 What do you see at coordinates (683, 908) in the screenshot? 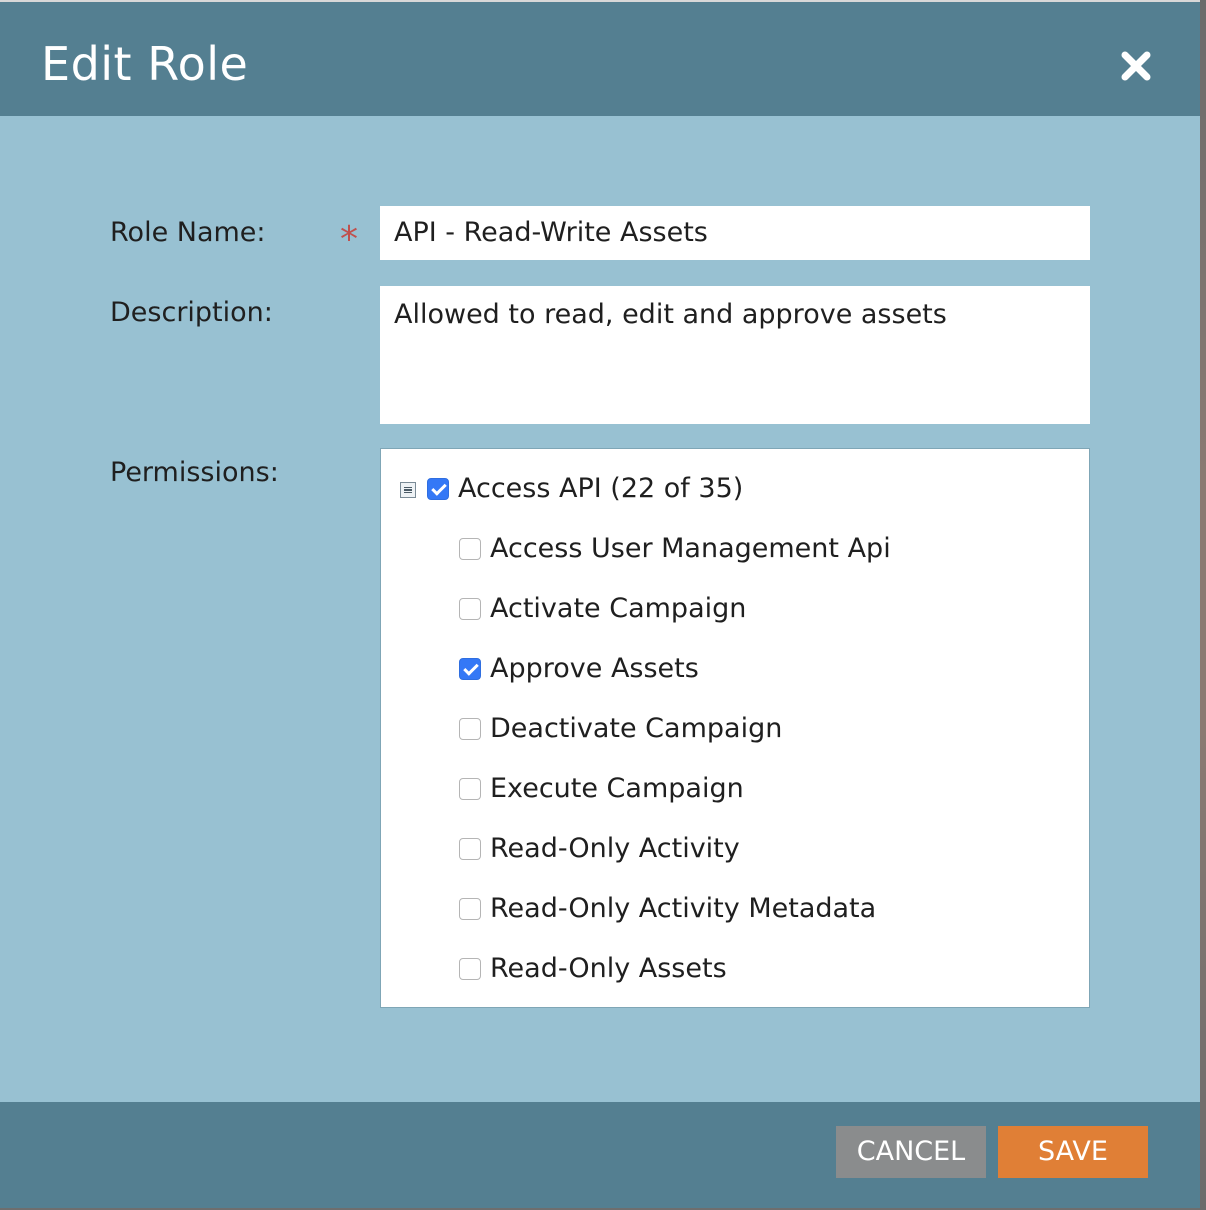
I see `permission-label: Read-Only Activity Metadata` at bounding box center [683, 908].